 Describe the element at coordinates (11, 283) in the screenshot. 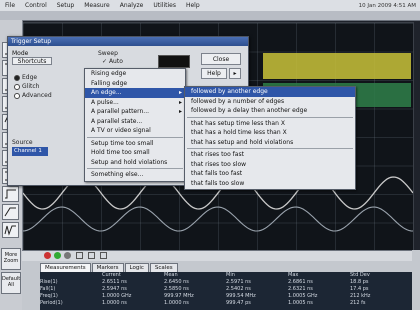

I see `default-all-button: Default All` at that location.